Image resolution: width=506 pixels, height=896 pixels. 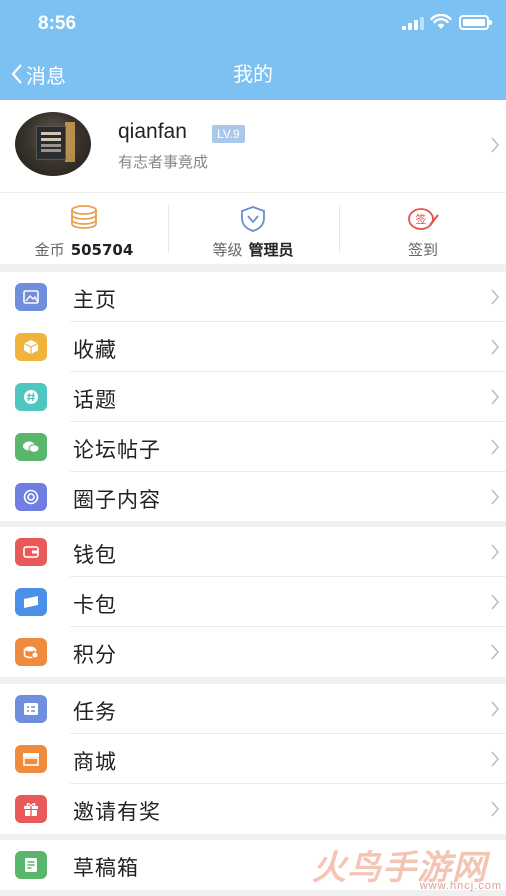 I want to click on coins-icon, so click(x=84, y=217).